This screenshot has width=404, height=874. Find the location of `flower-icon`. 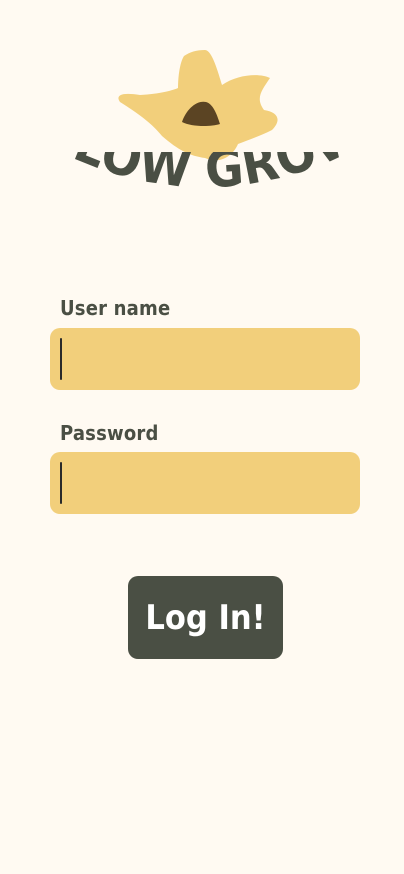

flower-icon is located at coordinates (198, 105).